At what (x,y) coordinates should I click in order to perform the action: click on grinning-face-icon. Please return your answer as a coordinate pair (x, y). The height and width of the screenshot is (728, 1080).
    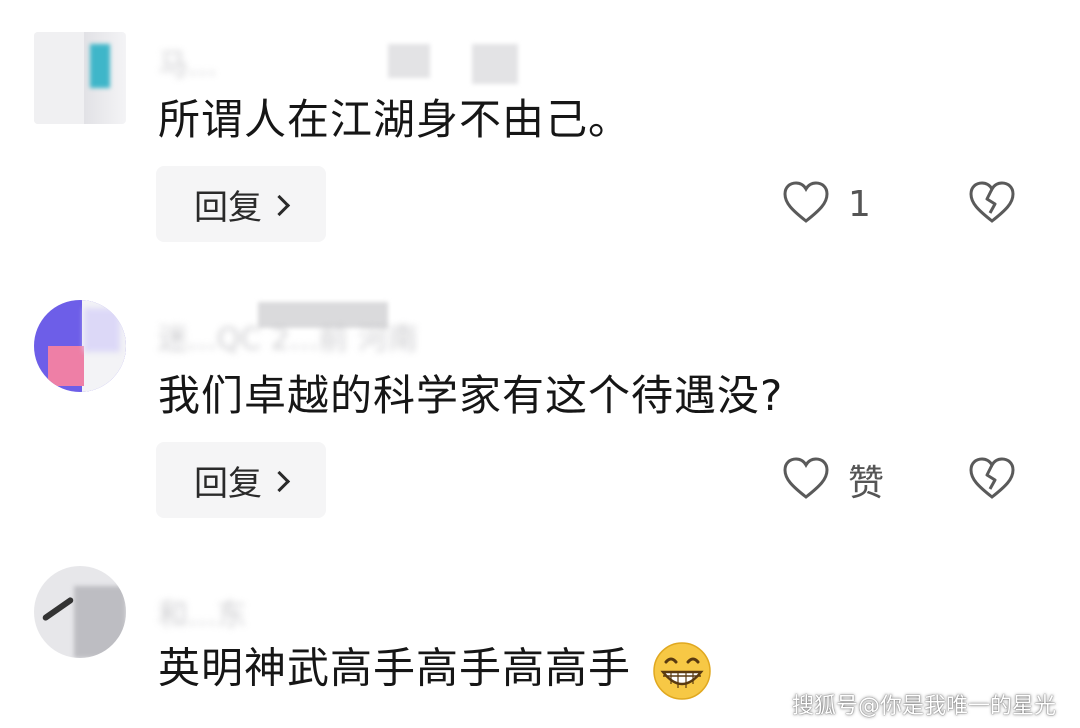
    Looking at the image, I should click on (682, 671).